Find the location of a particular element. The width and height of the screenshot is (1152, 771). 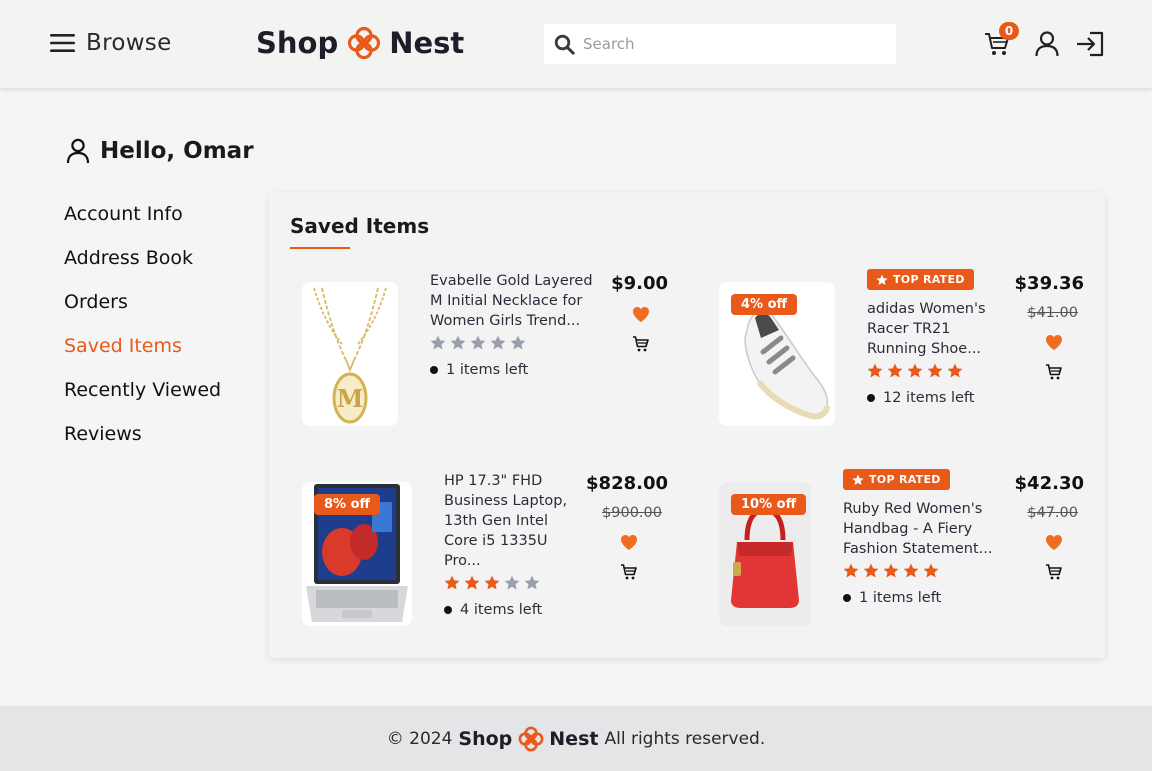

sidebar-item-address-book: Address Book is located at coordinates (128, 258).